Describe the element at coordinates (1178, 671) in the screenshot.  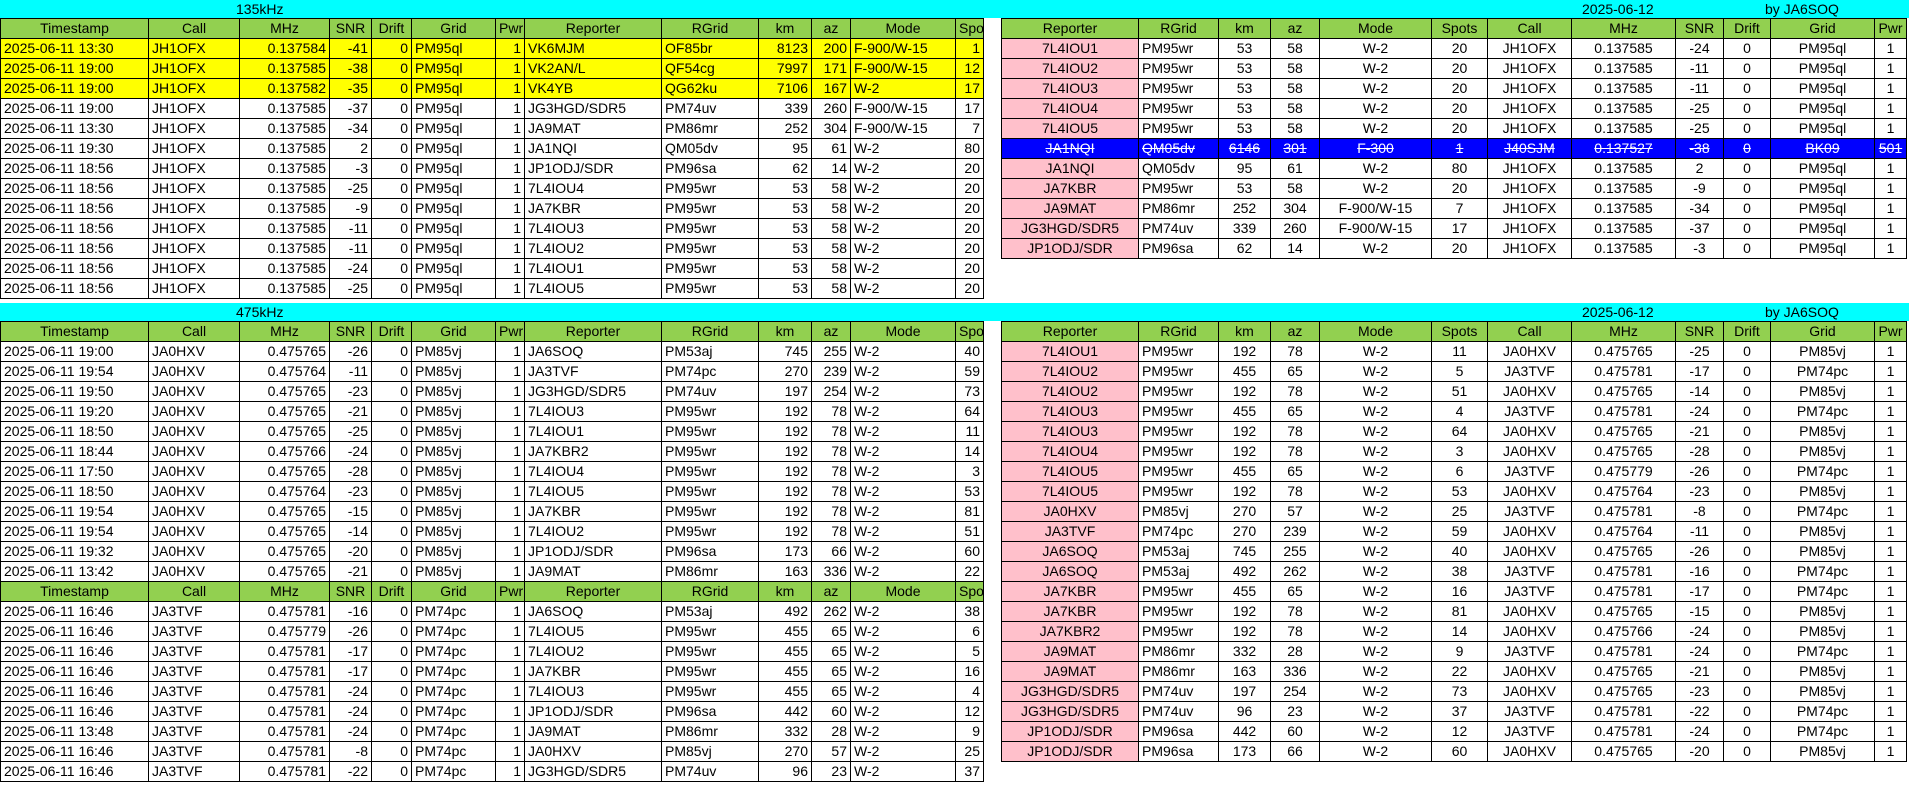
I see `table-cell: PM86mr` at that location.